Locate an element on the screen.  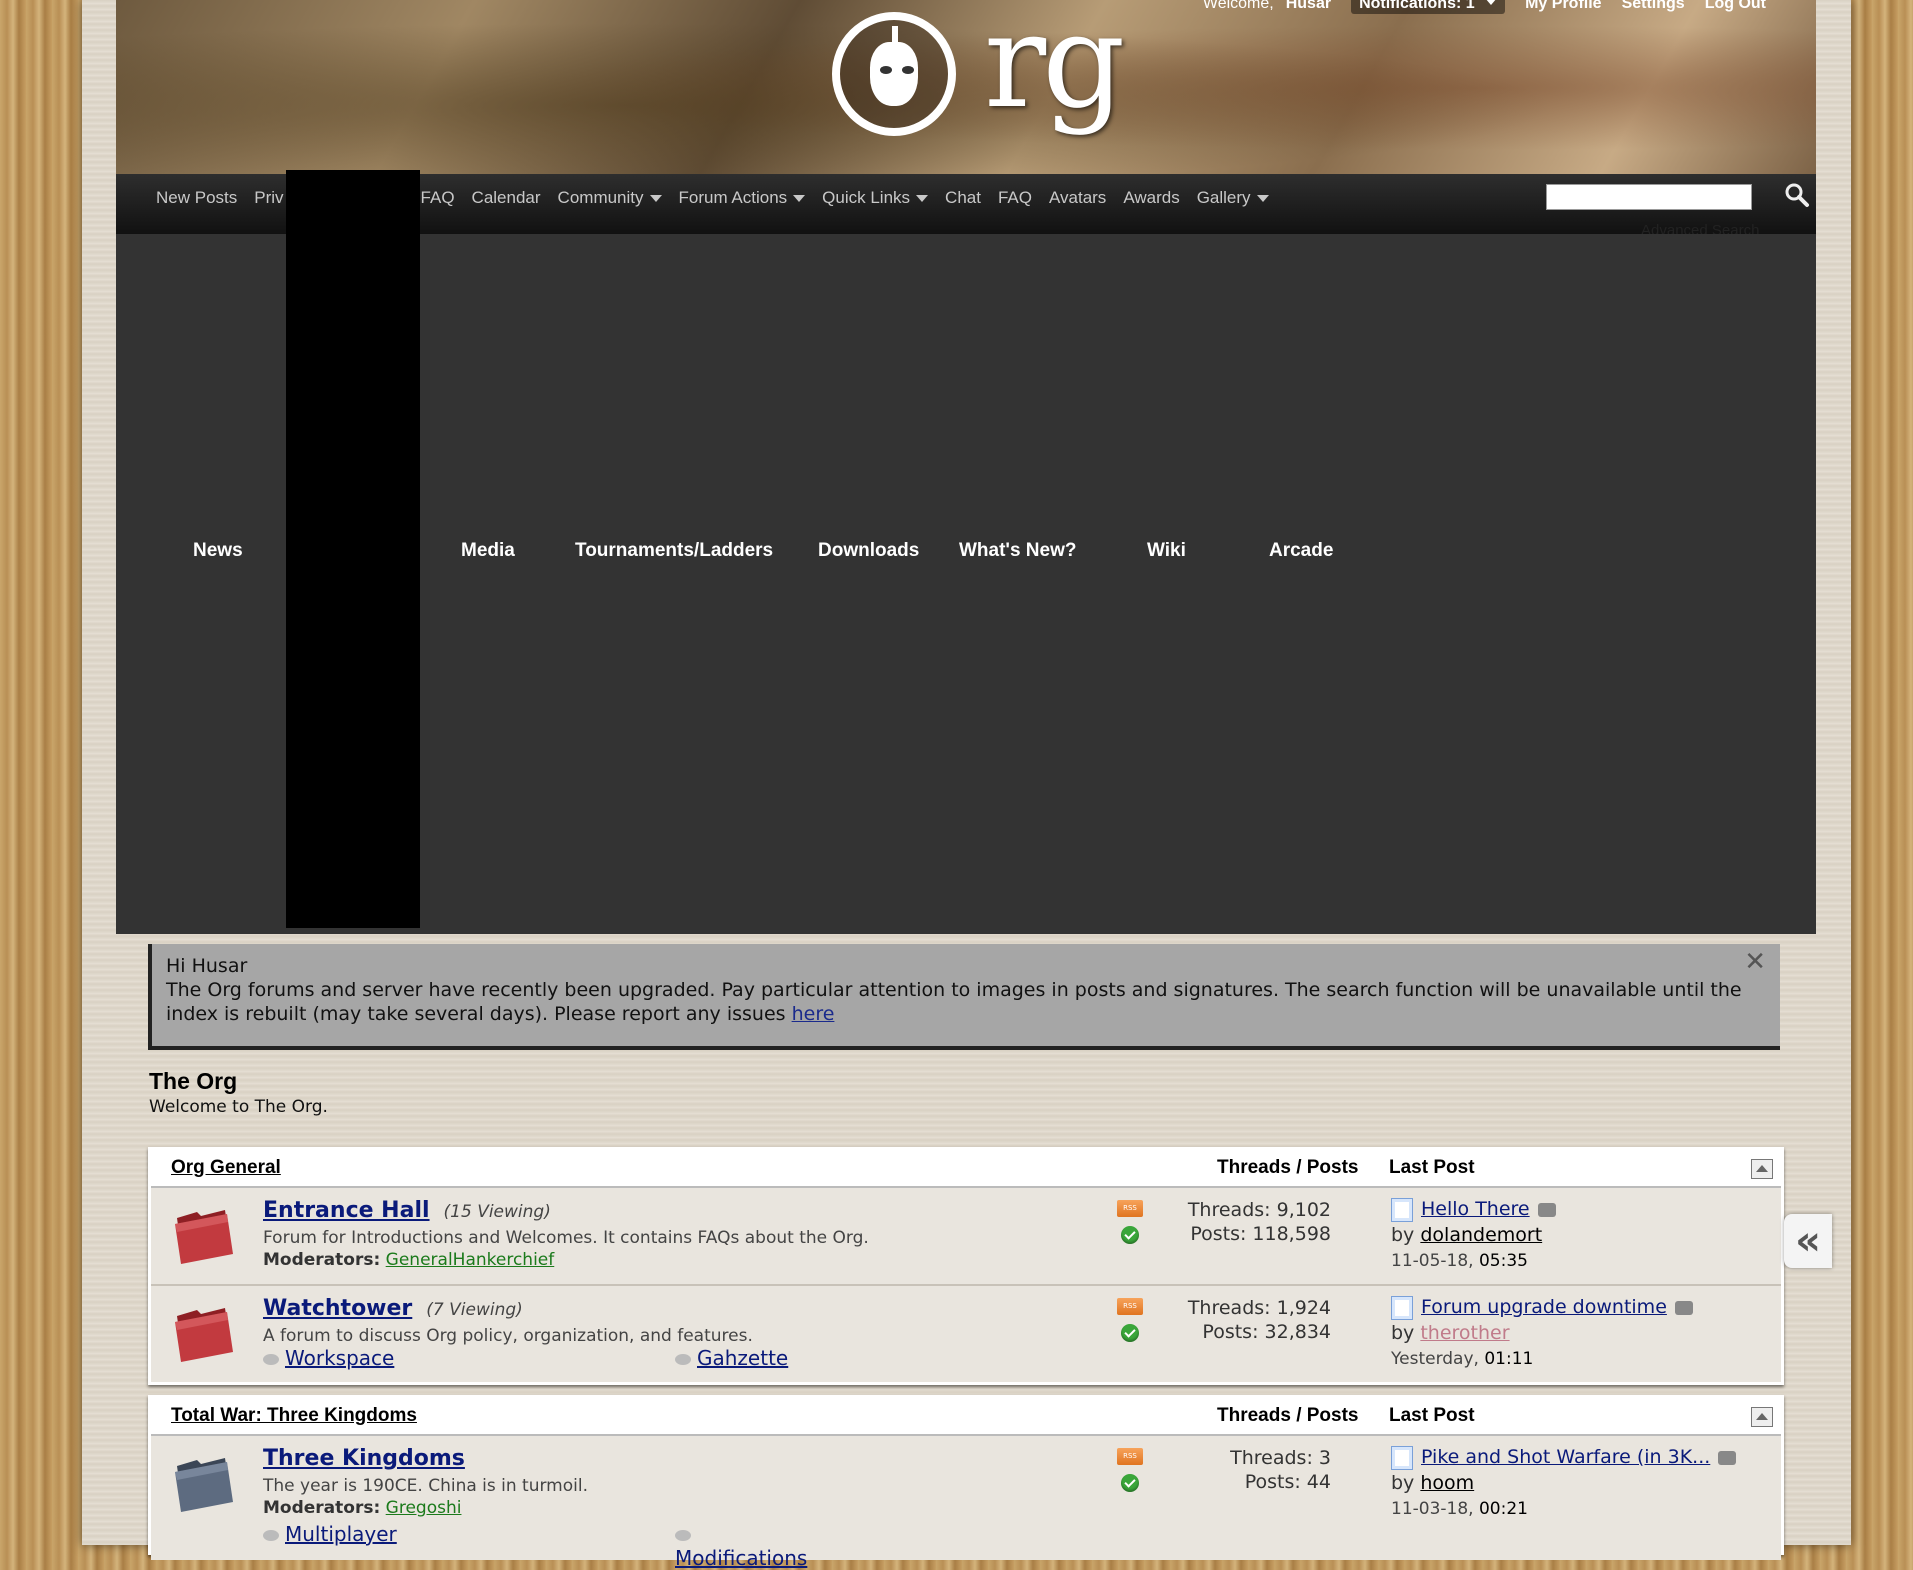
last-post-title-link: Forum upgrade downtime is located at coordinates (1544, 1307).